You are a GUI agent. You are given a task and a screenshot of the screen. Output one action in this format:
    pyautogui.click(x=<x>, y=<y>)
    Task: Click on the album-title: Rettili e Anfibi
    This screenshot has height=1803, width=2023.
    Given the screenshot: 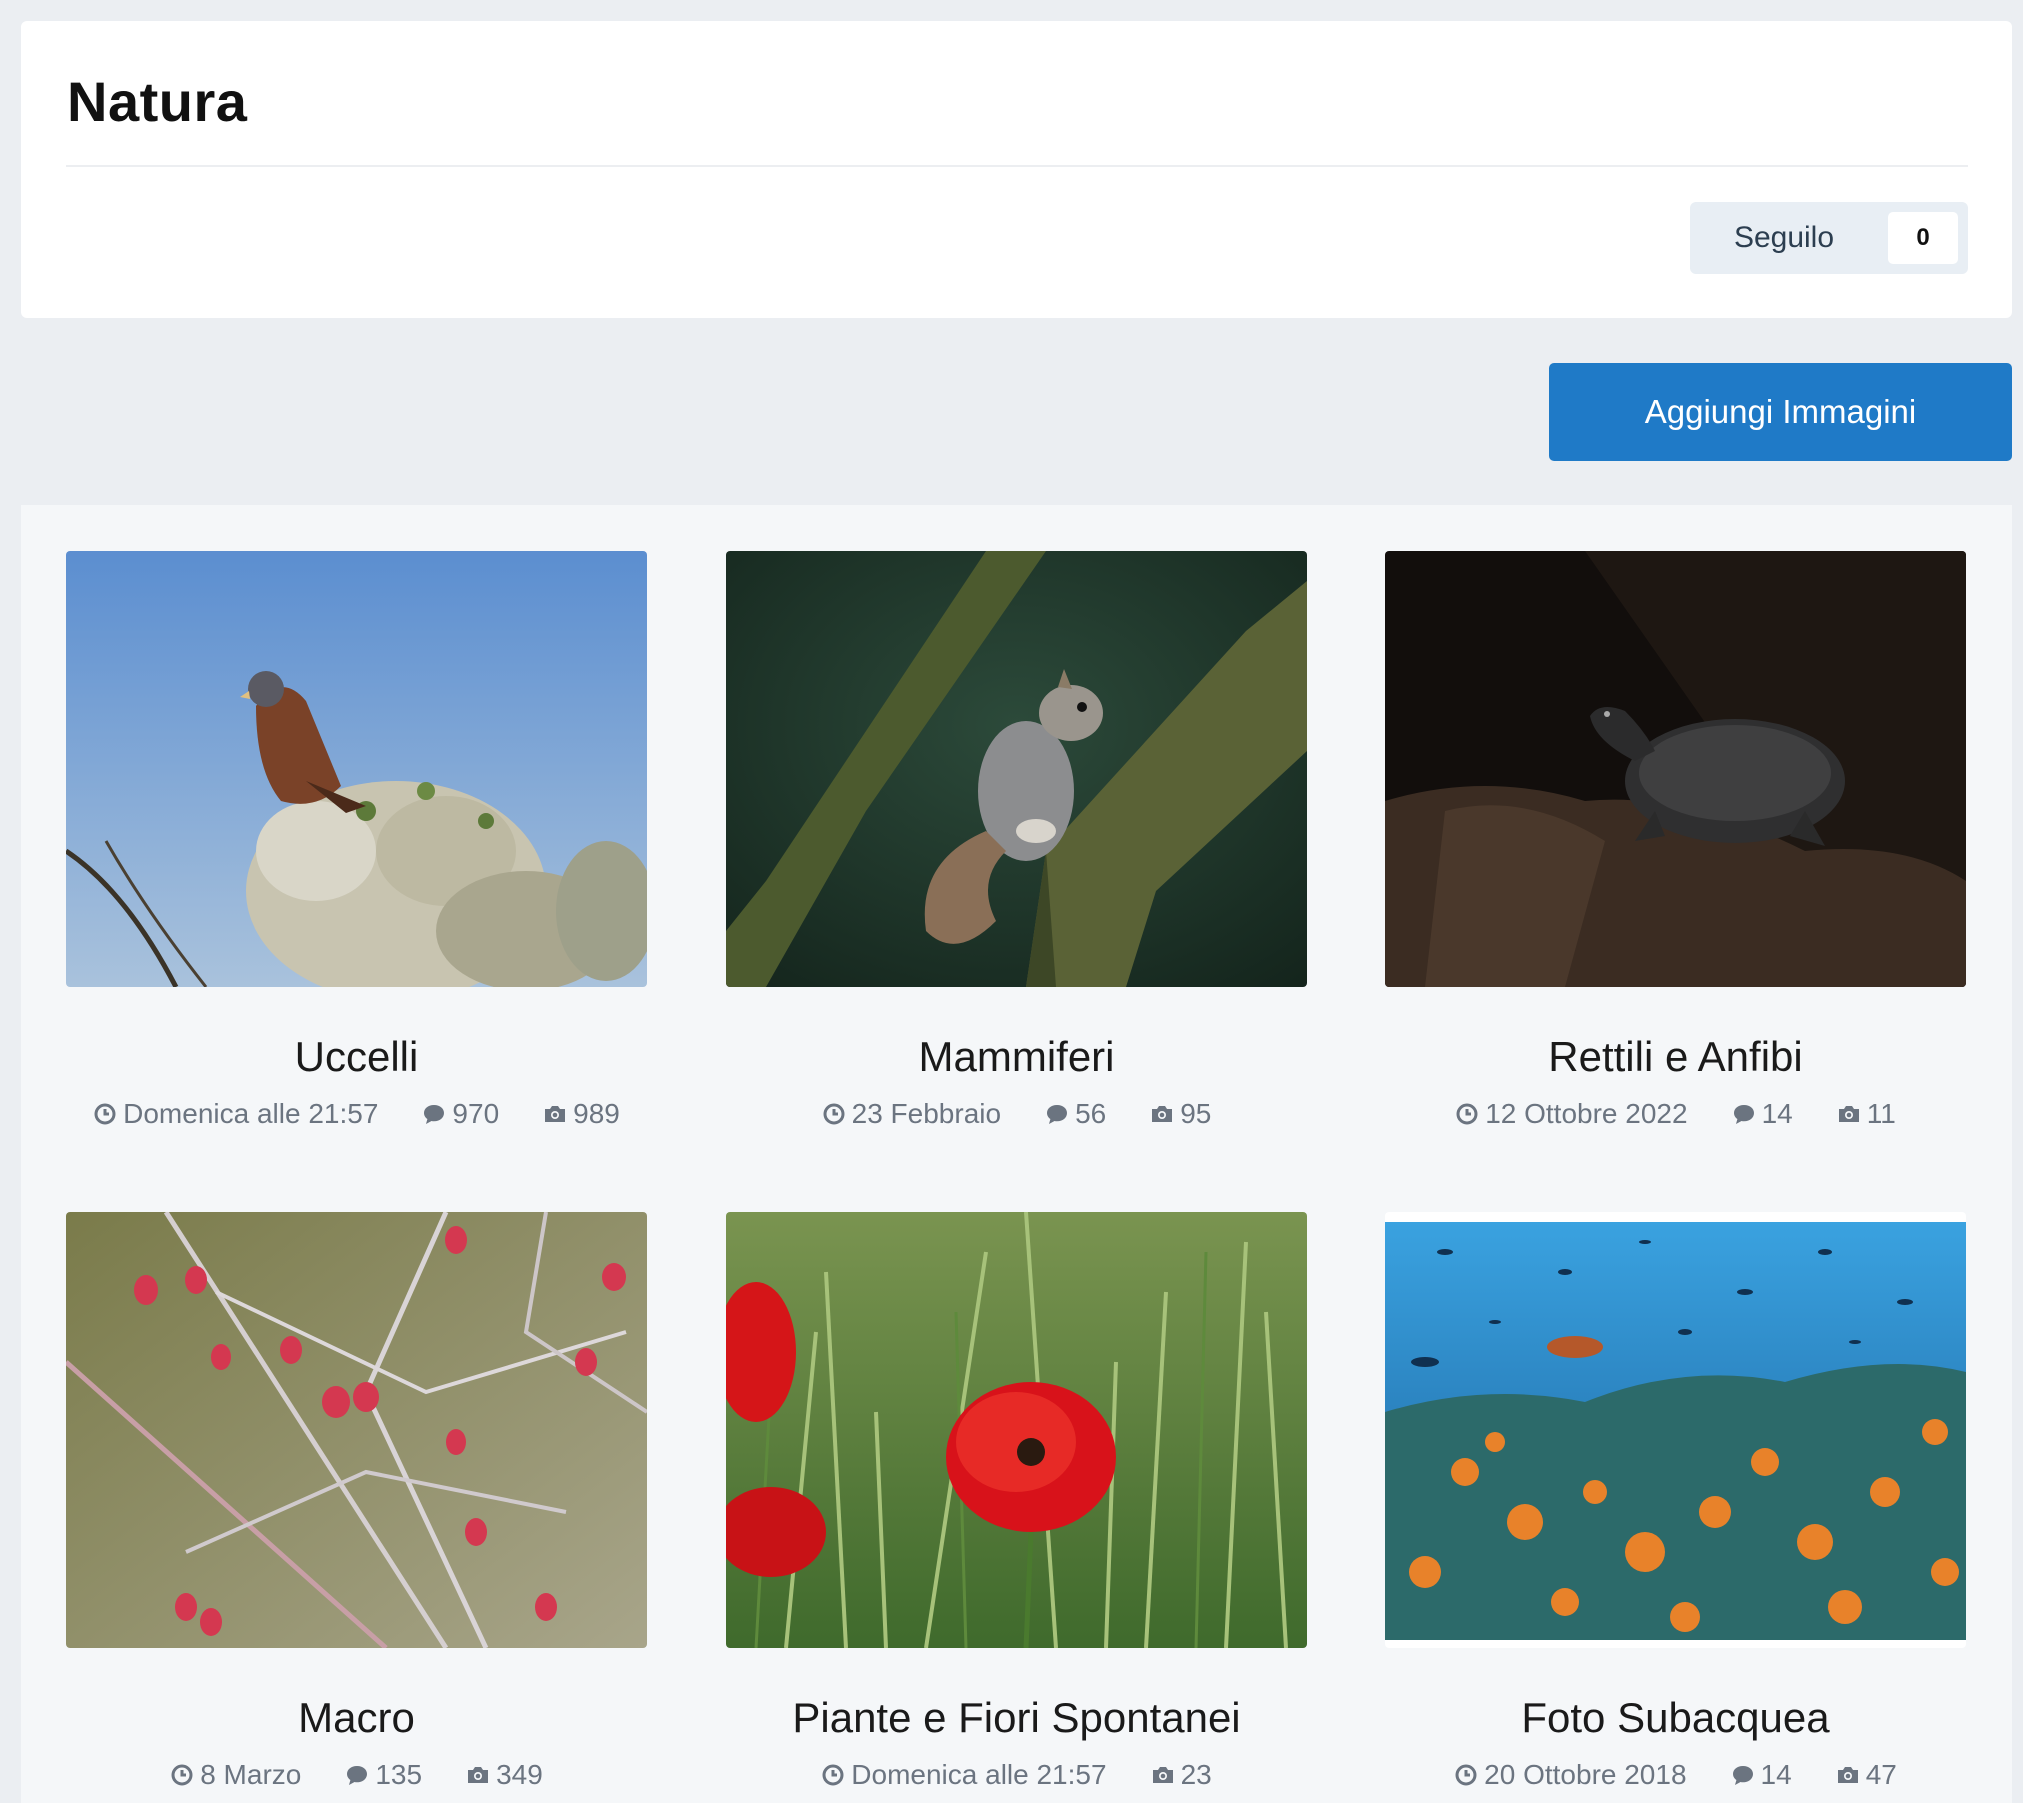 What is the action you would take?
    pyautogui.click(x=1675, y=1057)
    